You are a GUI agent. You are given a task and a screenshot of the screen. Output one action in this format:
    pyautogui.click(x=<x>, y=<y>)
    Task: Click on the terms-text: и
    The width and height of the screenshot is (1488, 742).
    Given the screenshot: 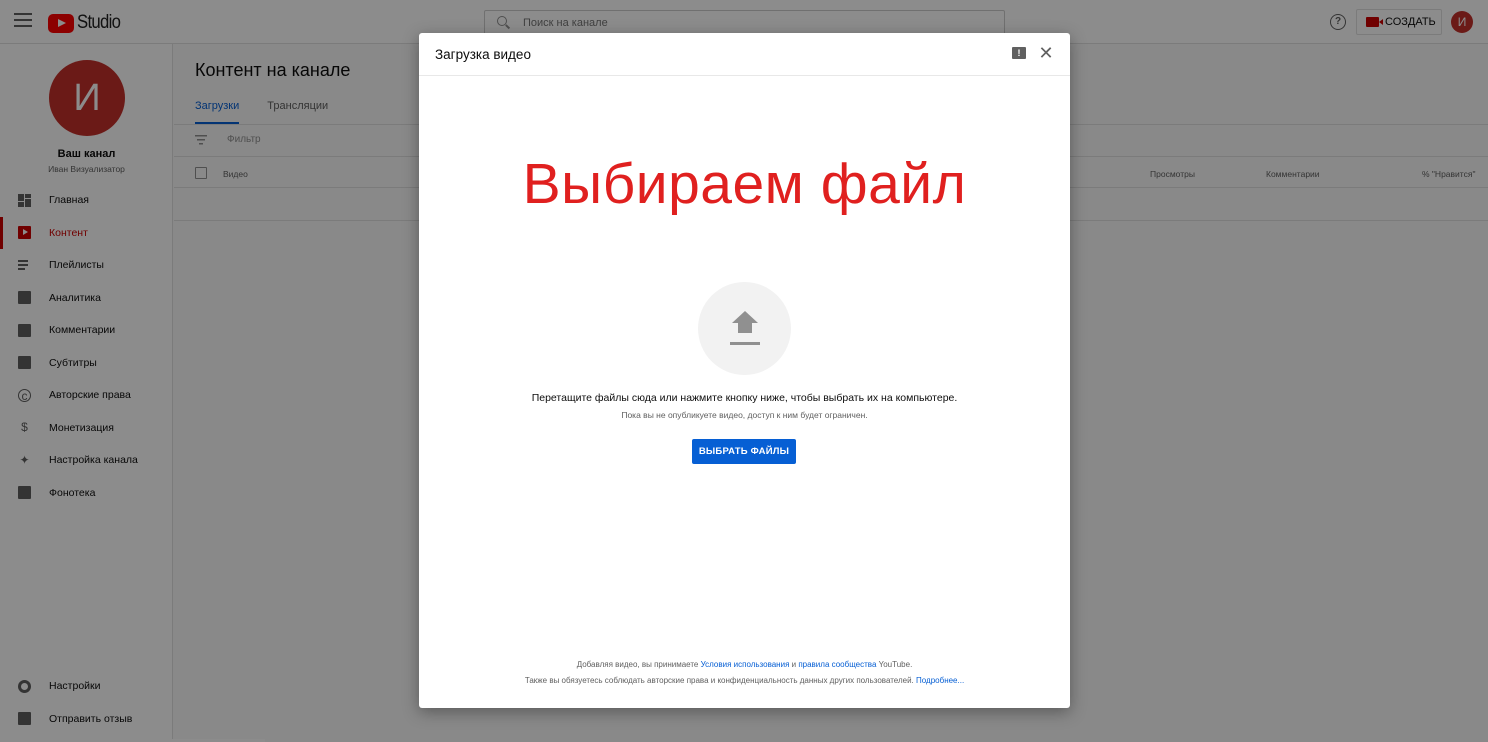 What is the action you would take?
    pyautogui.click(x=794, y=664)
    